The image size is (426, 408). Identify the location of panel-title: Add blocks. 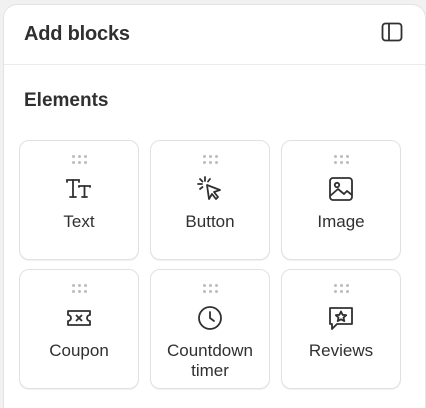
(77, 34).